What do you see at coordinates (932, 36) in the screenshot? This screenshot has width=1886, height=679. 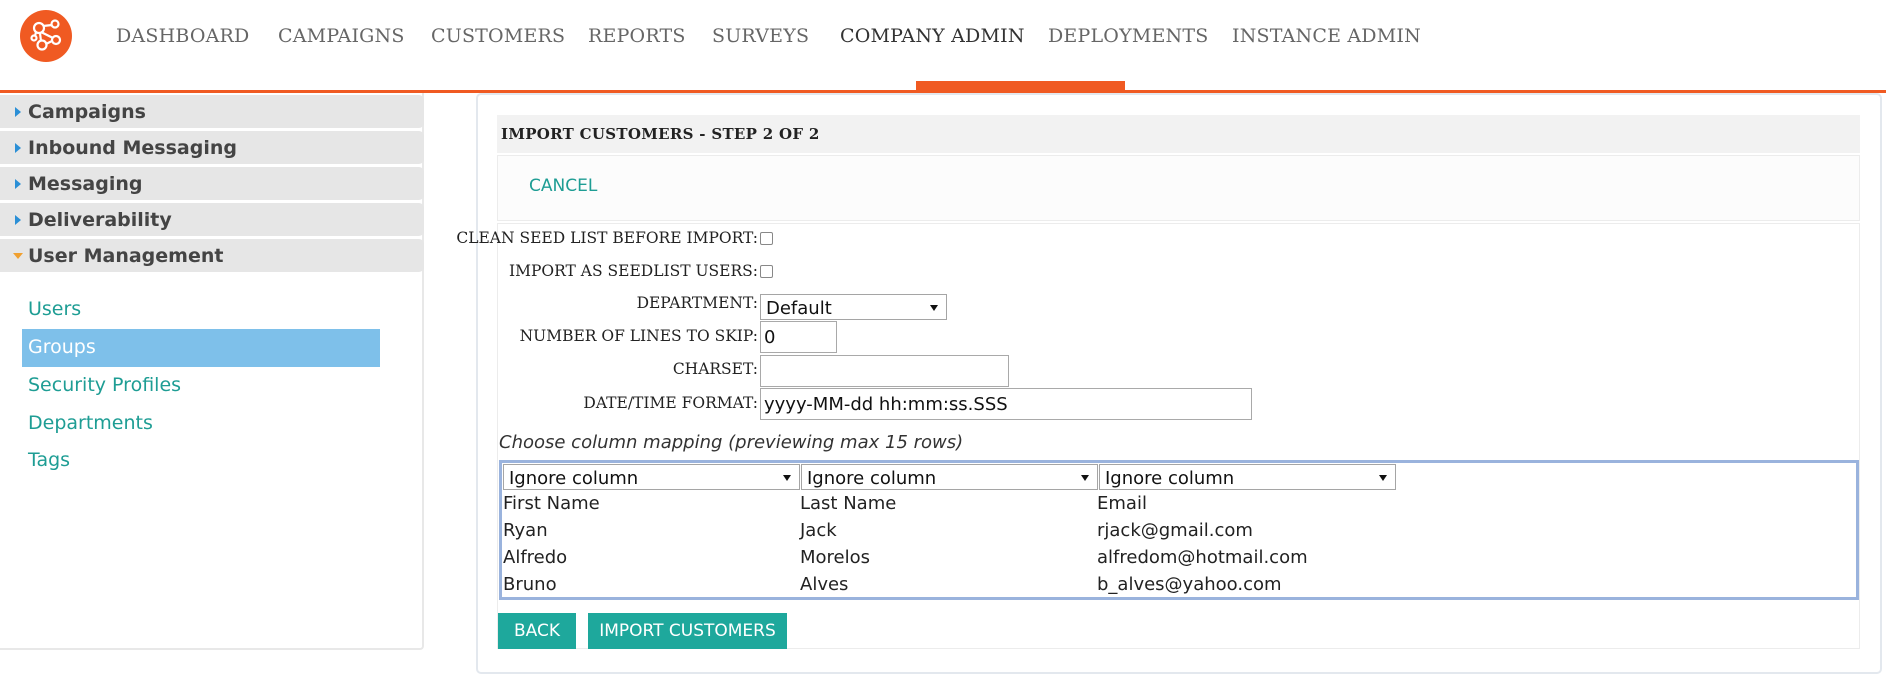 I see `nav-company-admin: COMPANY ADMIN` at bounding box center [932, 36].